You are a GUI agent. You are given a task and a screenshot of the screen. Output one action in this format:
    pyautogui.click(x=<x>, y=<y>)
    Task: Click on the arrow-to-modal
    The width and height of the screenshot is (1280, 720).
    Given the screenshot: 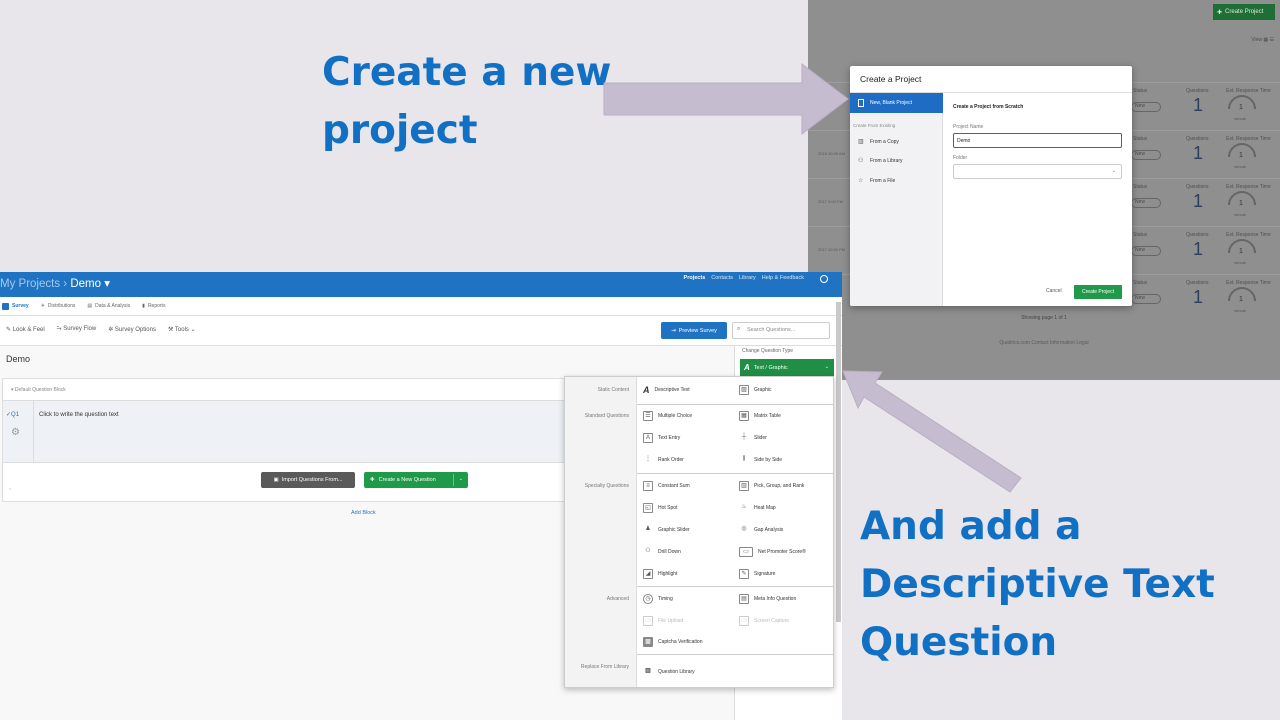 What is the action you would take?
    pyautogui.click(x=726, y=99)
    